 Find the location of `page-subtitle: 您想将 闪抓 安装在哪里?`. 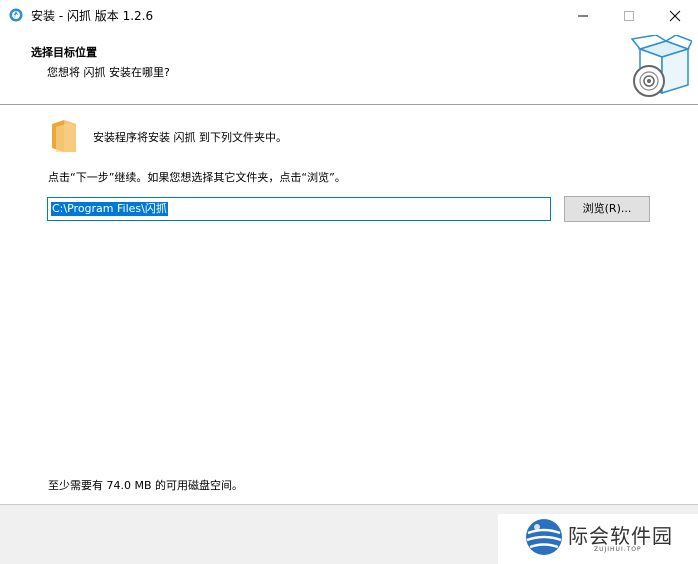

page-subtitle: 您想将 闪抓 安装在哪里? is located at coordinates (108, 72).